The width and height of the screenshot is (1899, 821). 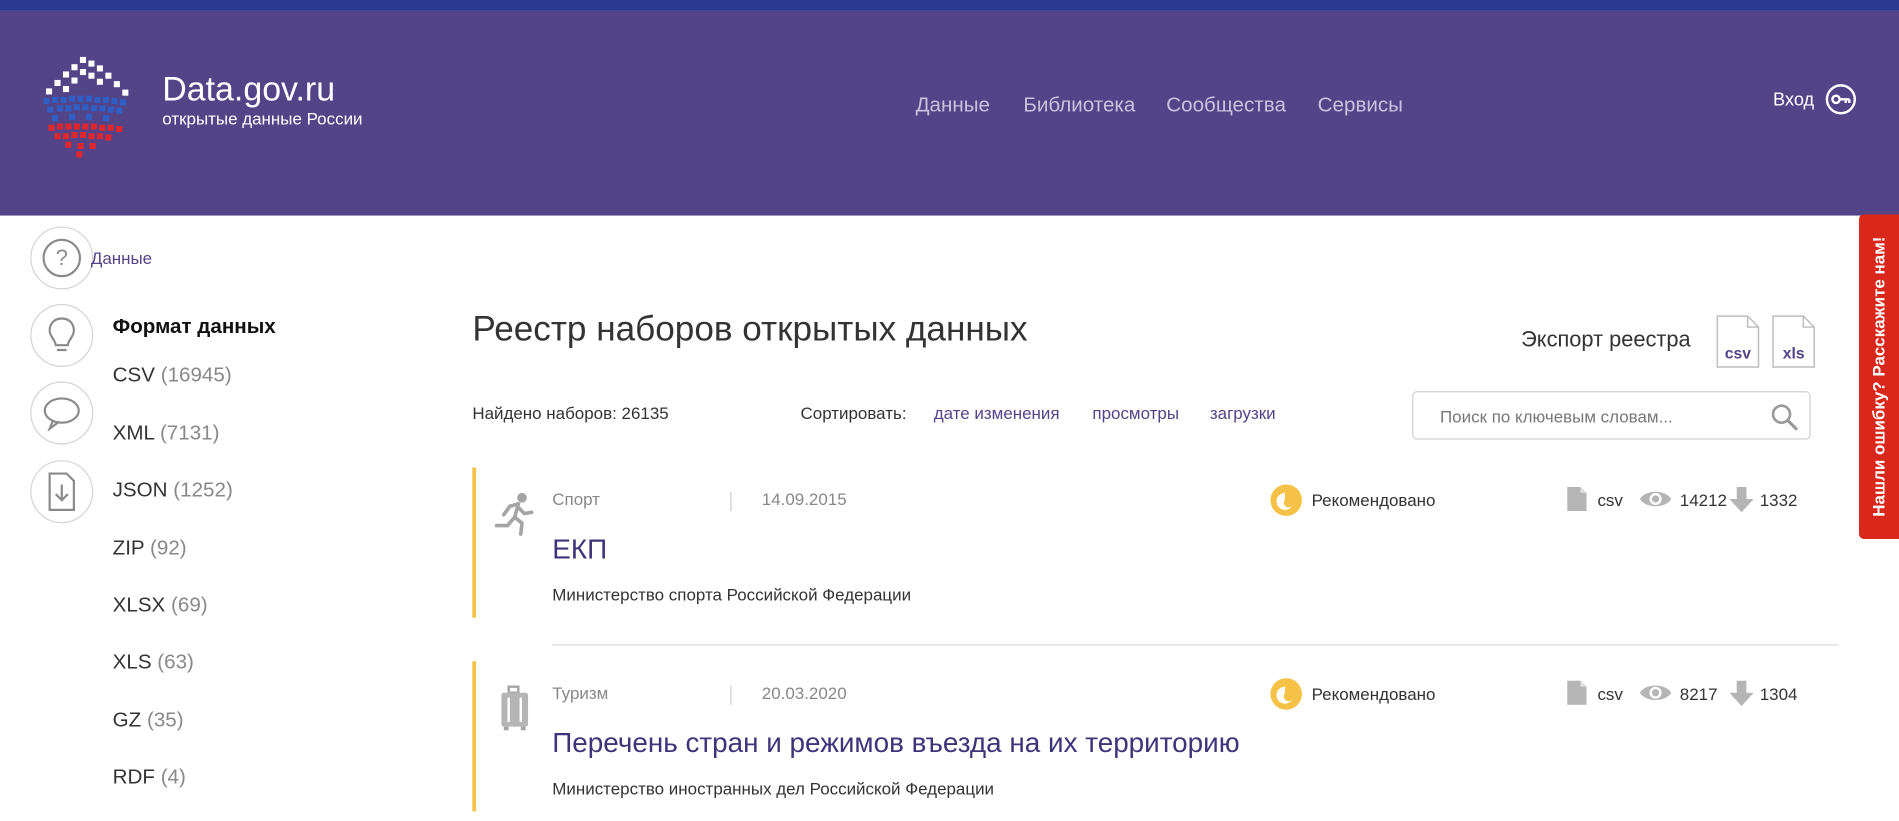 I want to click on nav-item-services: Сервисы, so click(x=1360, y=105).